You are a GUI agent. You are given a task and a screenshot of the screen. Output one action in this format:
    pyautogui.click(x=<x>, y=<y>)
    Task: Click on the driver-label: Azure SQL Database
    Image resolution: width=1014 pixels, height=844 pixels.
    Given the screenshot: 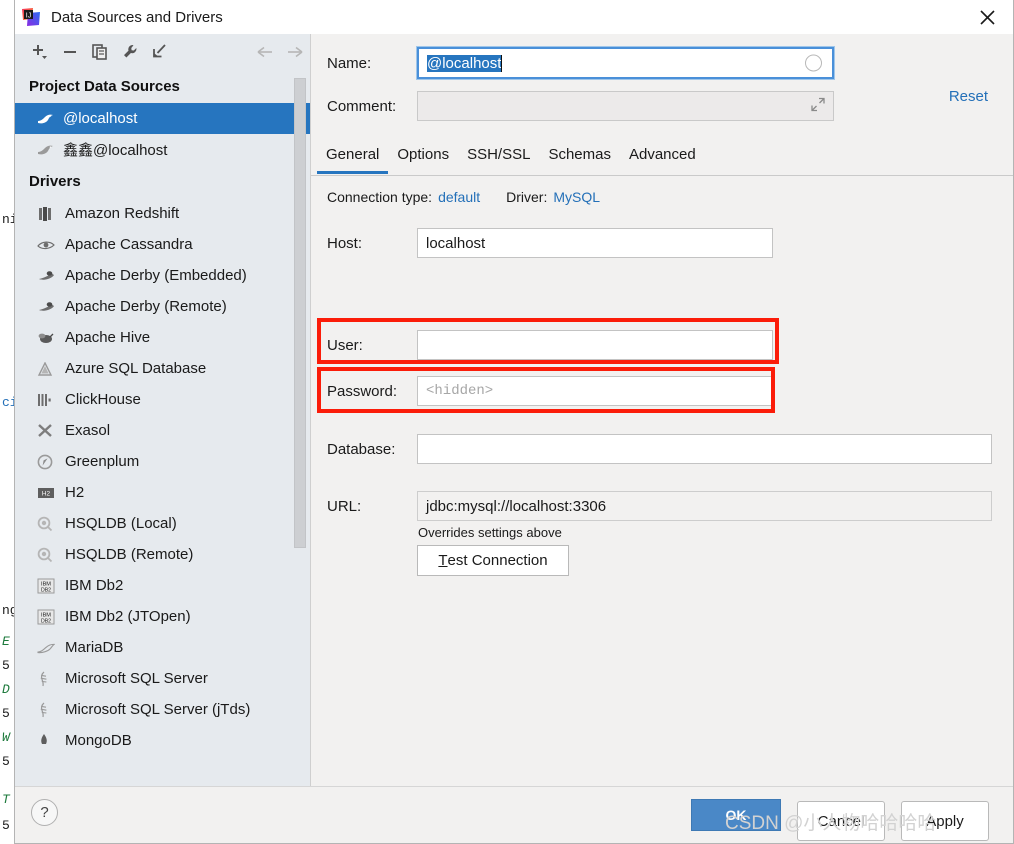 What is the action you would take?
    pyautogui.click(x=136, y=368)
    